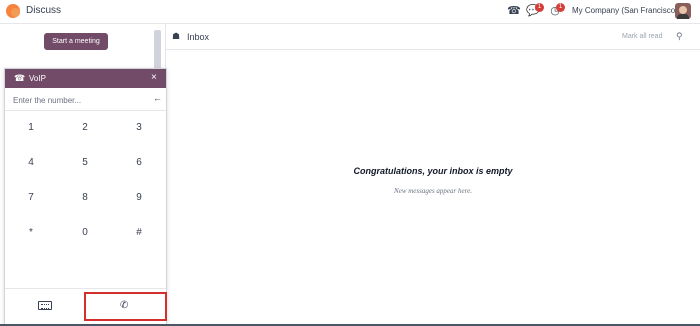  I want to click on dial-key-5: 5, so click(85, 163).